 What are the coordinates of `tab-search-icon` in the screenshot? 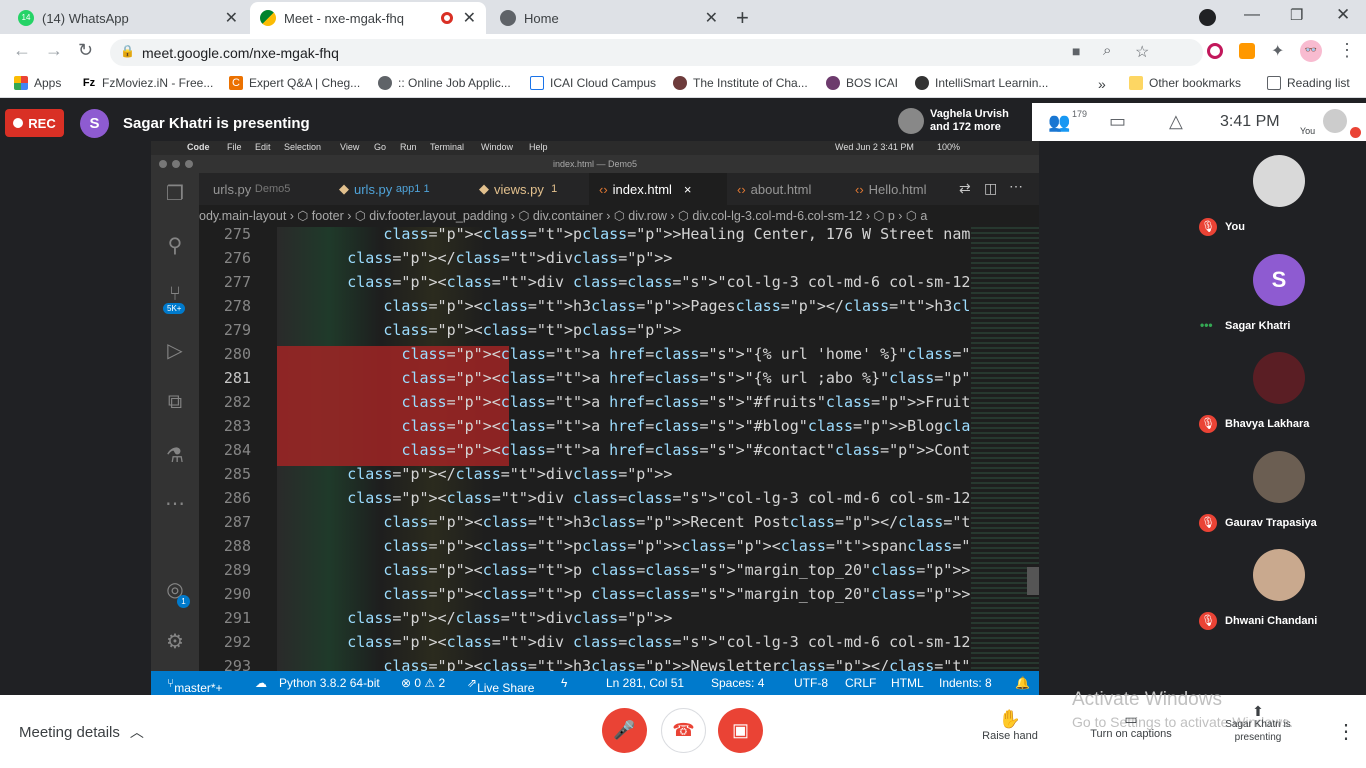 It's located at (1207, 17).